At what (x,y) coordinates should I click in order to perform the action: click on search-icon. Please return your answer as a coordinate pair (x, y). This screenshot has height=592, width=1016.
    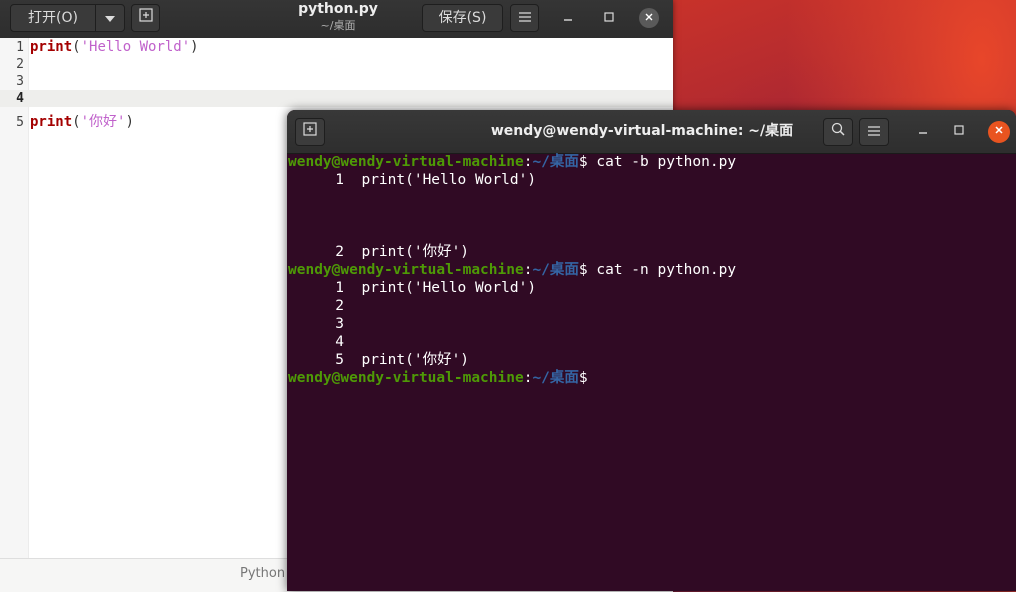
    Looking at the image, I should click on (838, 132).